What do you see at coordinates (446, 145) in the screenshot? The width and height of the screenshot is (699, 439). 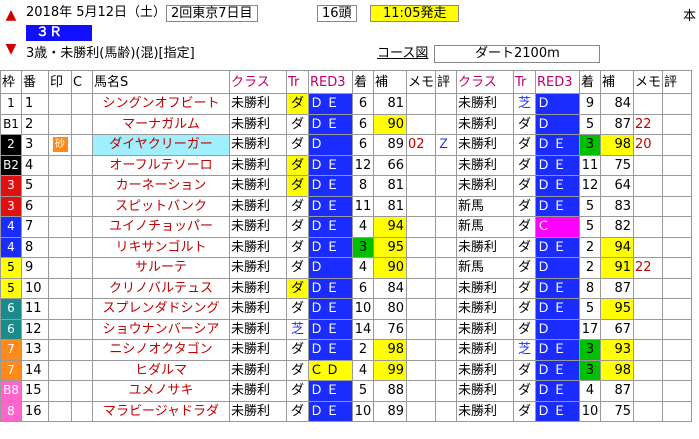 I see `cell-hyo: Ｚ` at bounding box center [446, 145].